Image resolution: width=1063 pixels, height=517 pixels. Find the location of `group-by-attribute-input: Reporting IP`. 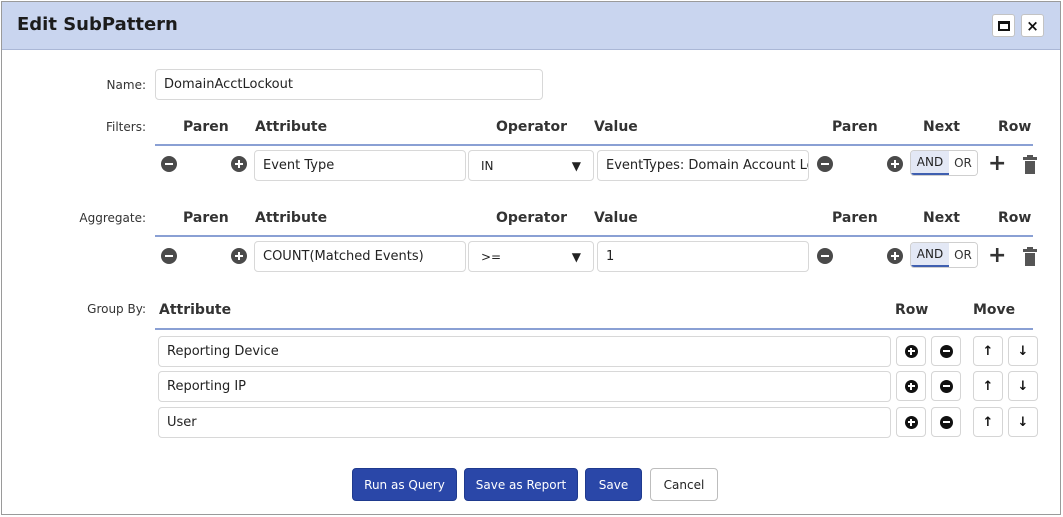

group-by-attribute-input: Reporting IP is located at coordinates (524, 386).